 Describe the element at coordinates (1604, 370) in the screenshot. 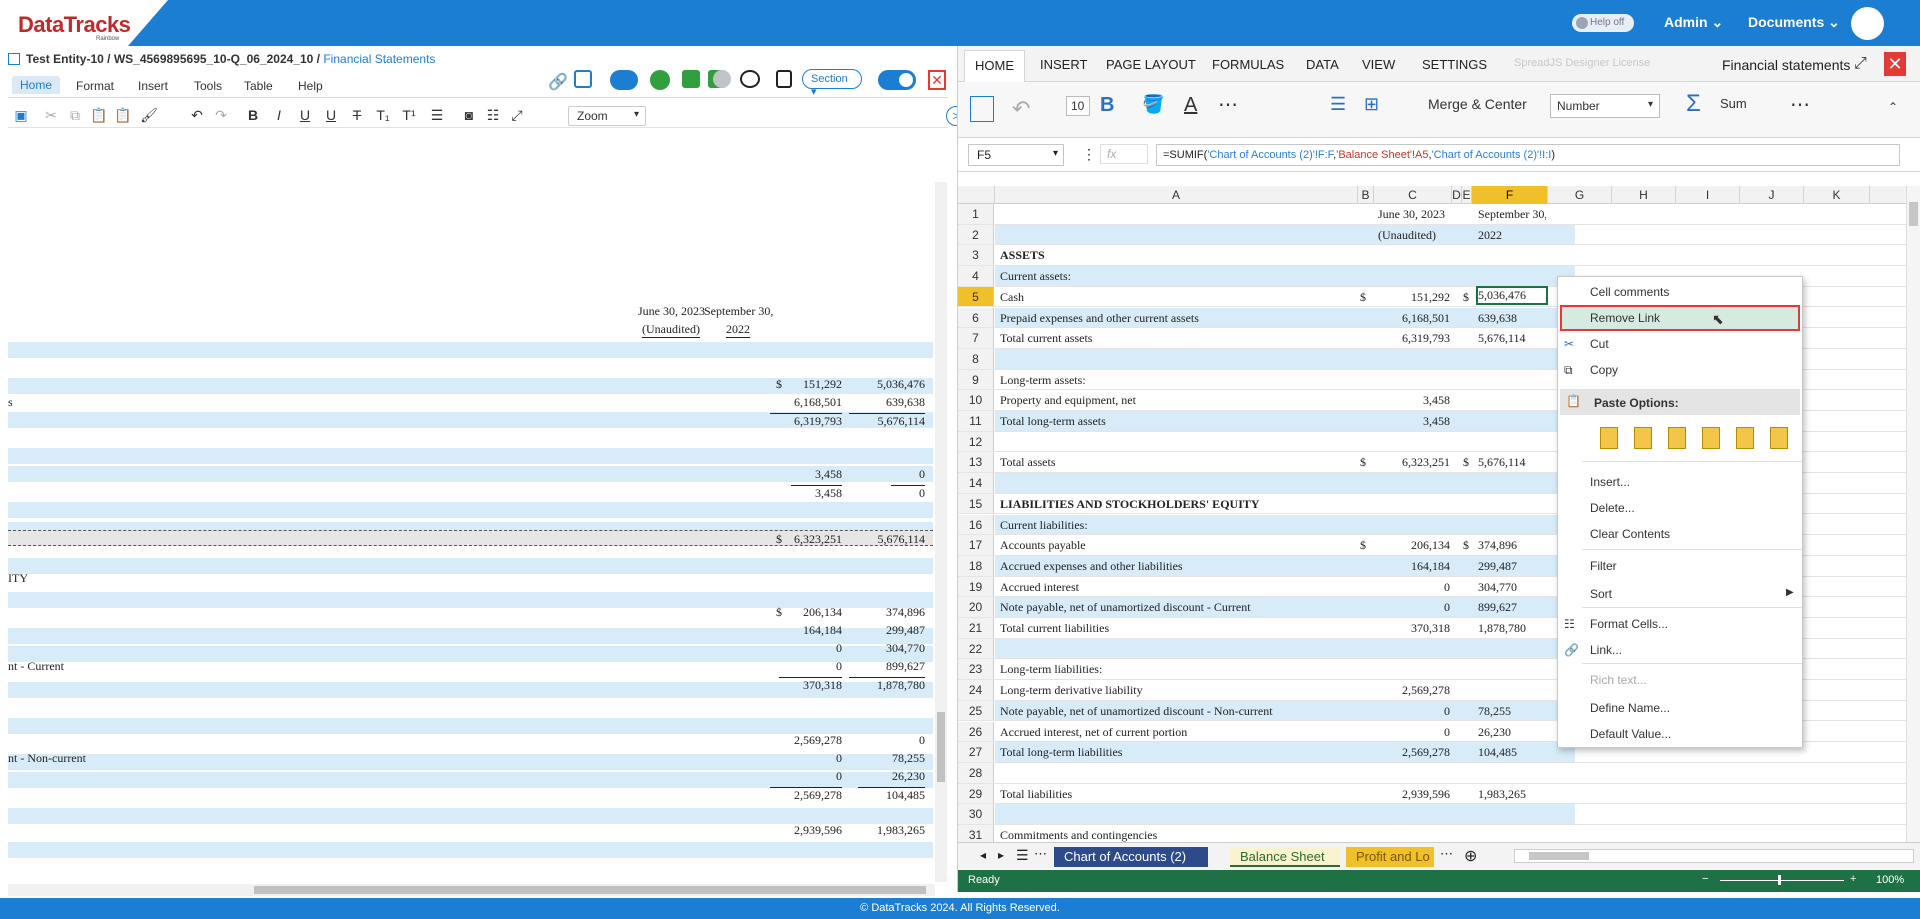

I see `menu-copy: Copy` at that location.